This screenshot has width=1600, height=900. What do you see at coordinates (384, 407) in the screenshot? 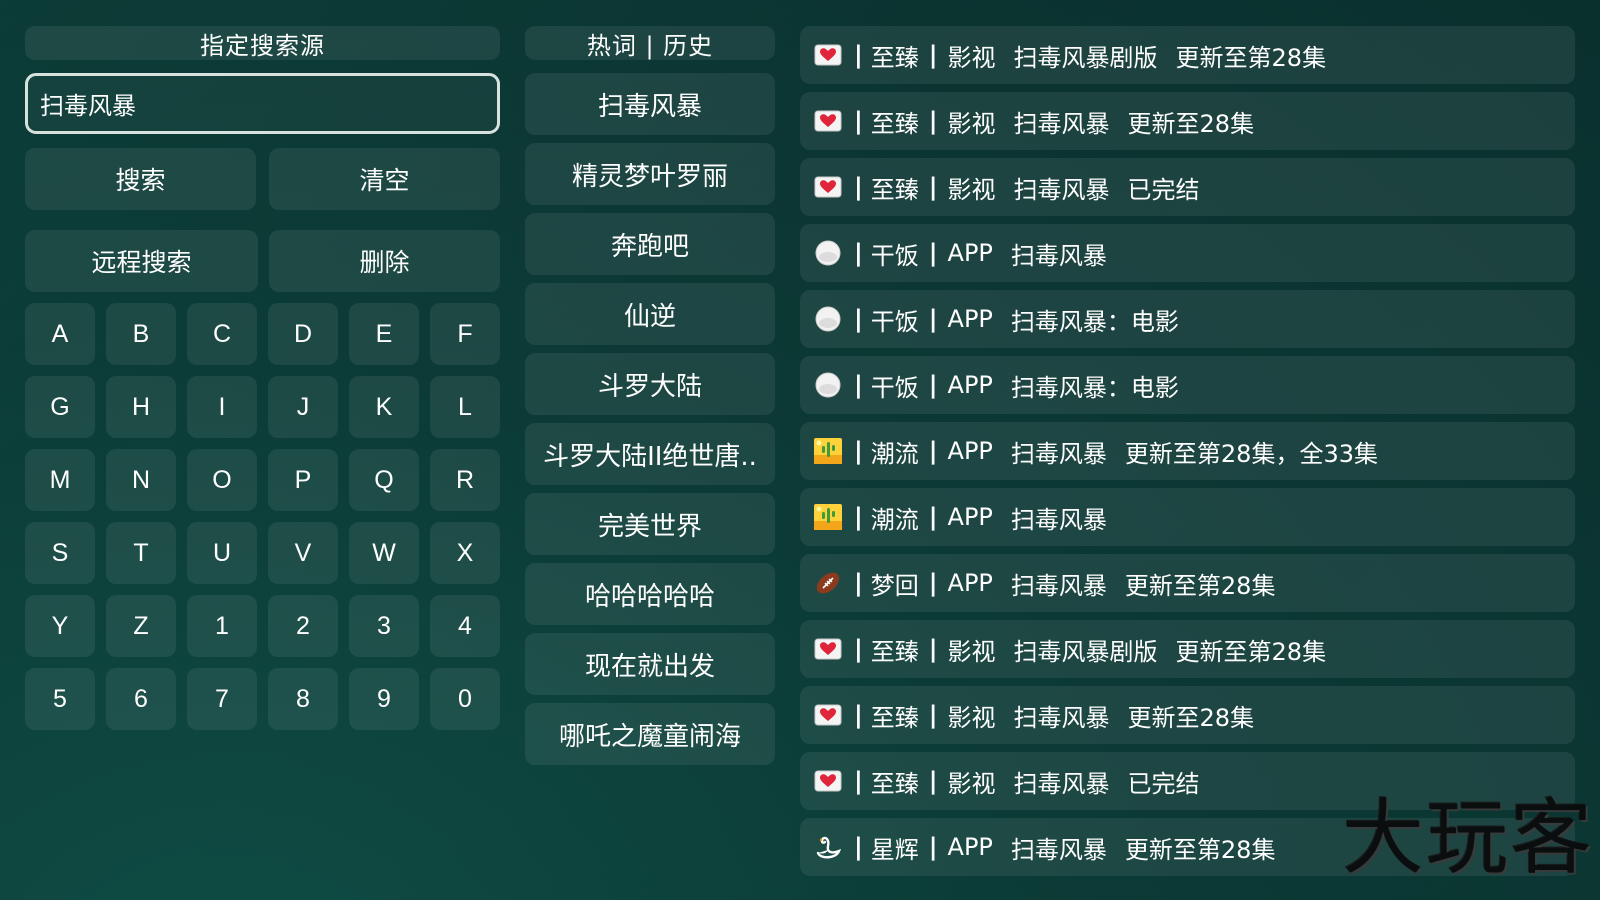
I see `key-k: K` at bounding box center [384, 407].